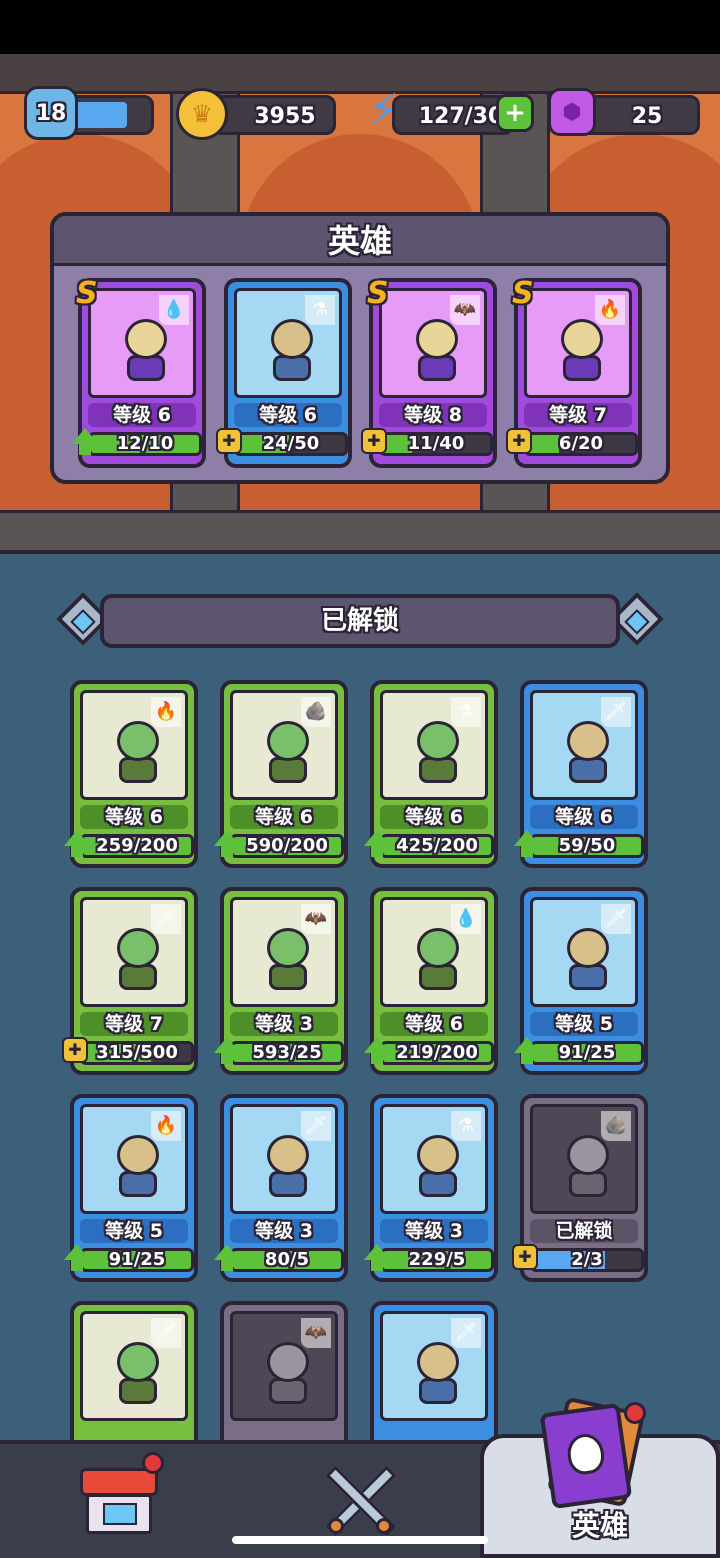 The image size is (720, 1558). Describe the element at coordinates (581, 444) in the screenshot. I see `shard-progress-bar: 6/20` at that location.